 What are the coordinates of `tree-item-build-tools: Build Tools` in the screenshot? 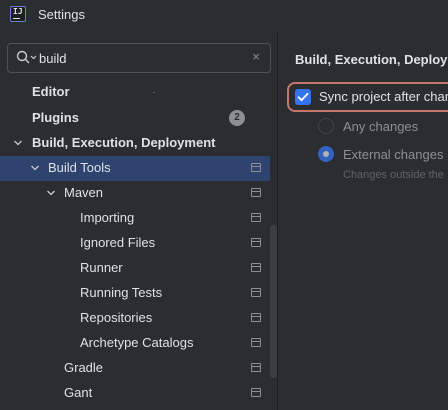 It's located at (135, 168).